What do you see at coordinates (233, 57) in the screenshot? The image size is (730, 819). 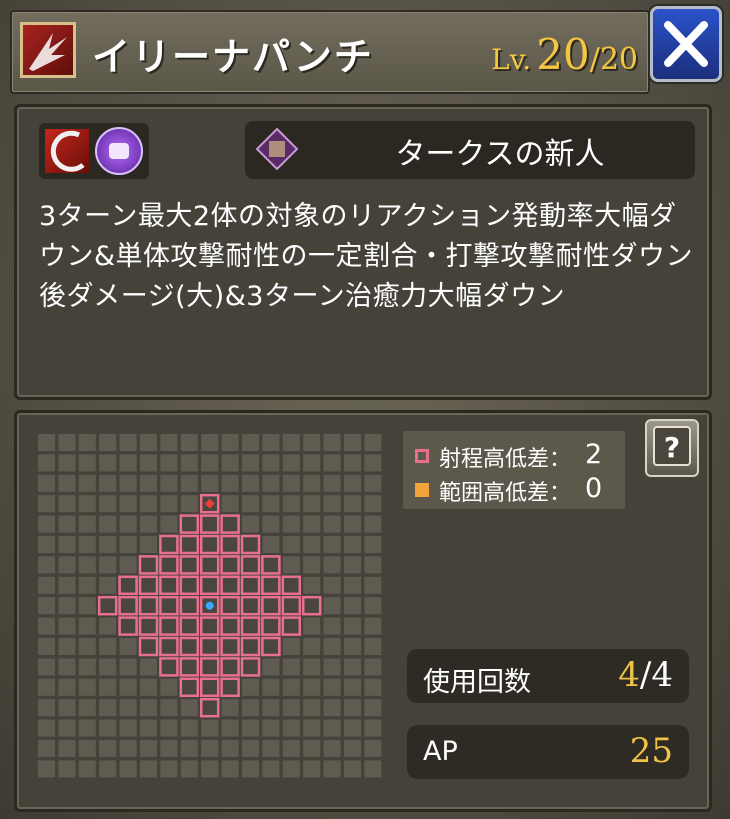 I see `skill-name: イリーナパンチ` at bounding box center [233, 57].